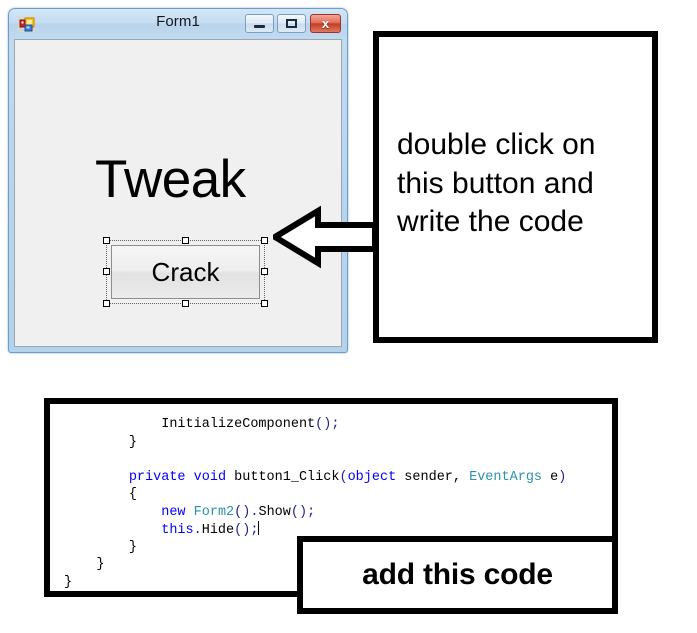 Image resolution: width=697 pixels, height=633 pixels. I want to click on code-token: Show, so click(274, 512).